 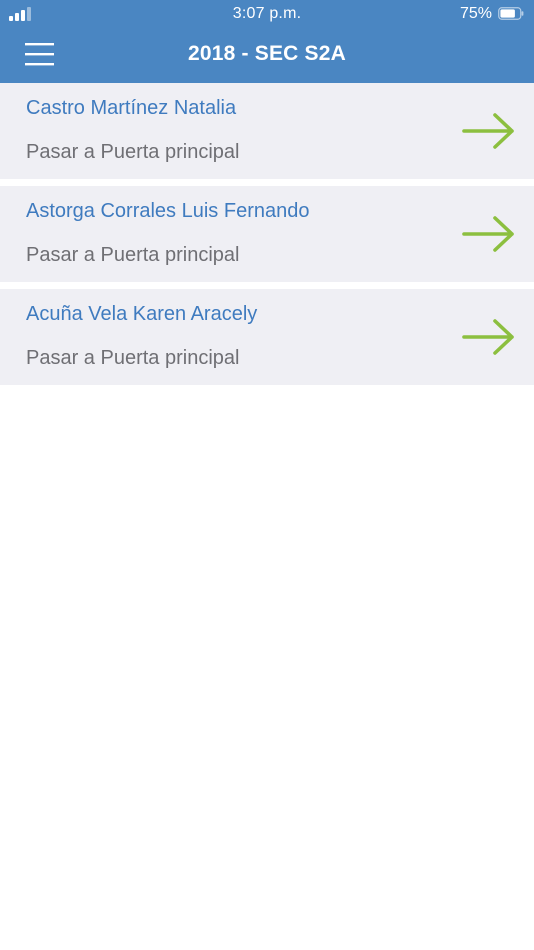 What do you see at coordinates (475, 13) in the screenshot?
I see `battery-percentage: 75%` at bounding box center [475, 13].